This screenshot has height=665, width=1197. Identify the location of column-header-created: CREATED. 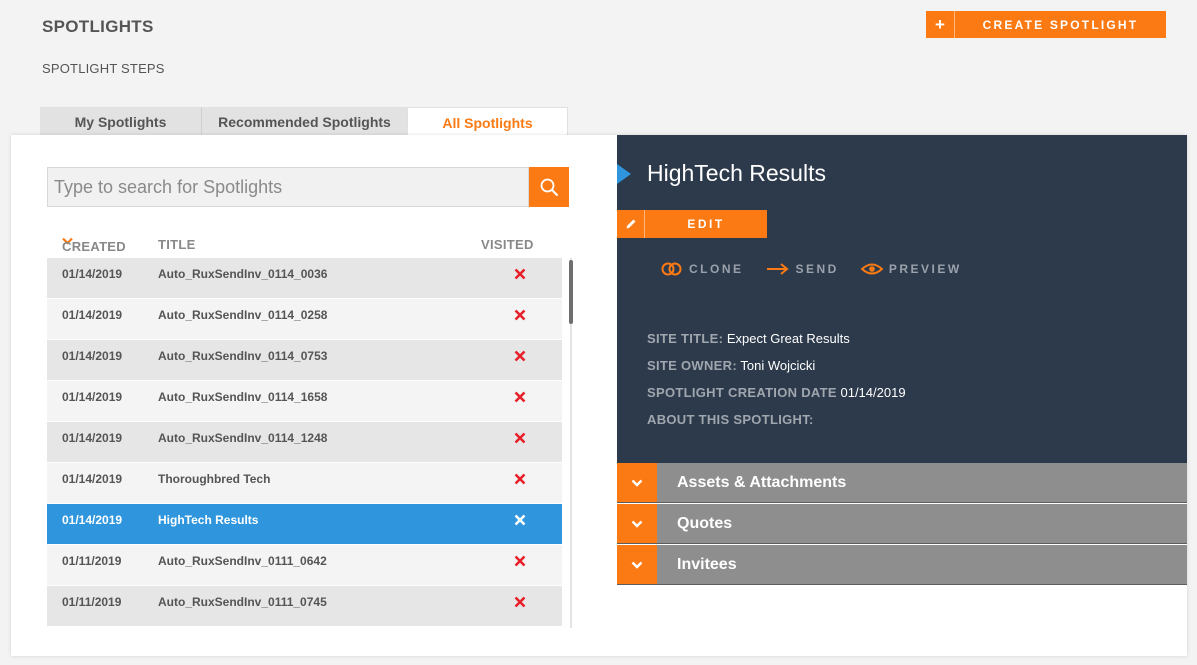
(94, 245).